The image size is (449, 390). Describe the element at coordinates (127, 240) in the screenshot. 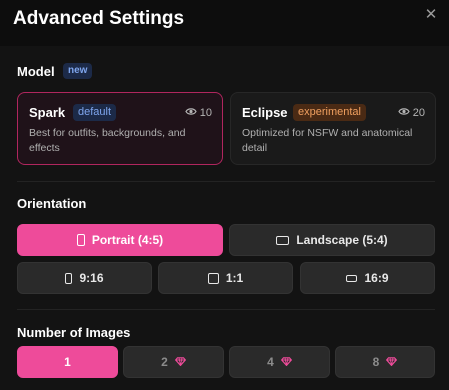

I see `orientation-option-label: Portrait (4:5)` at that location.